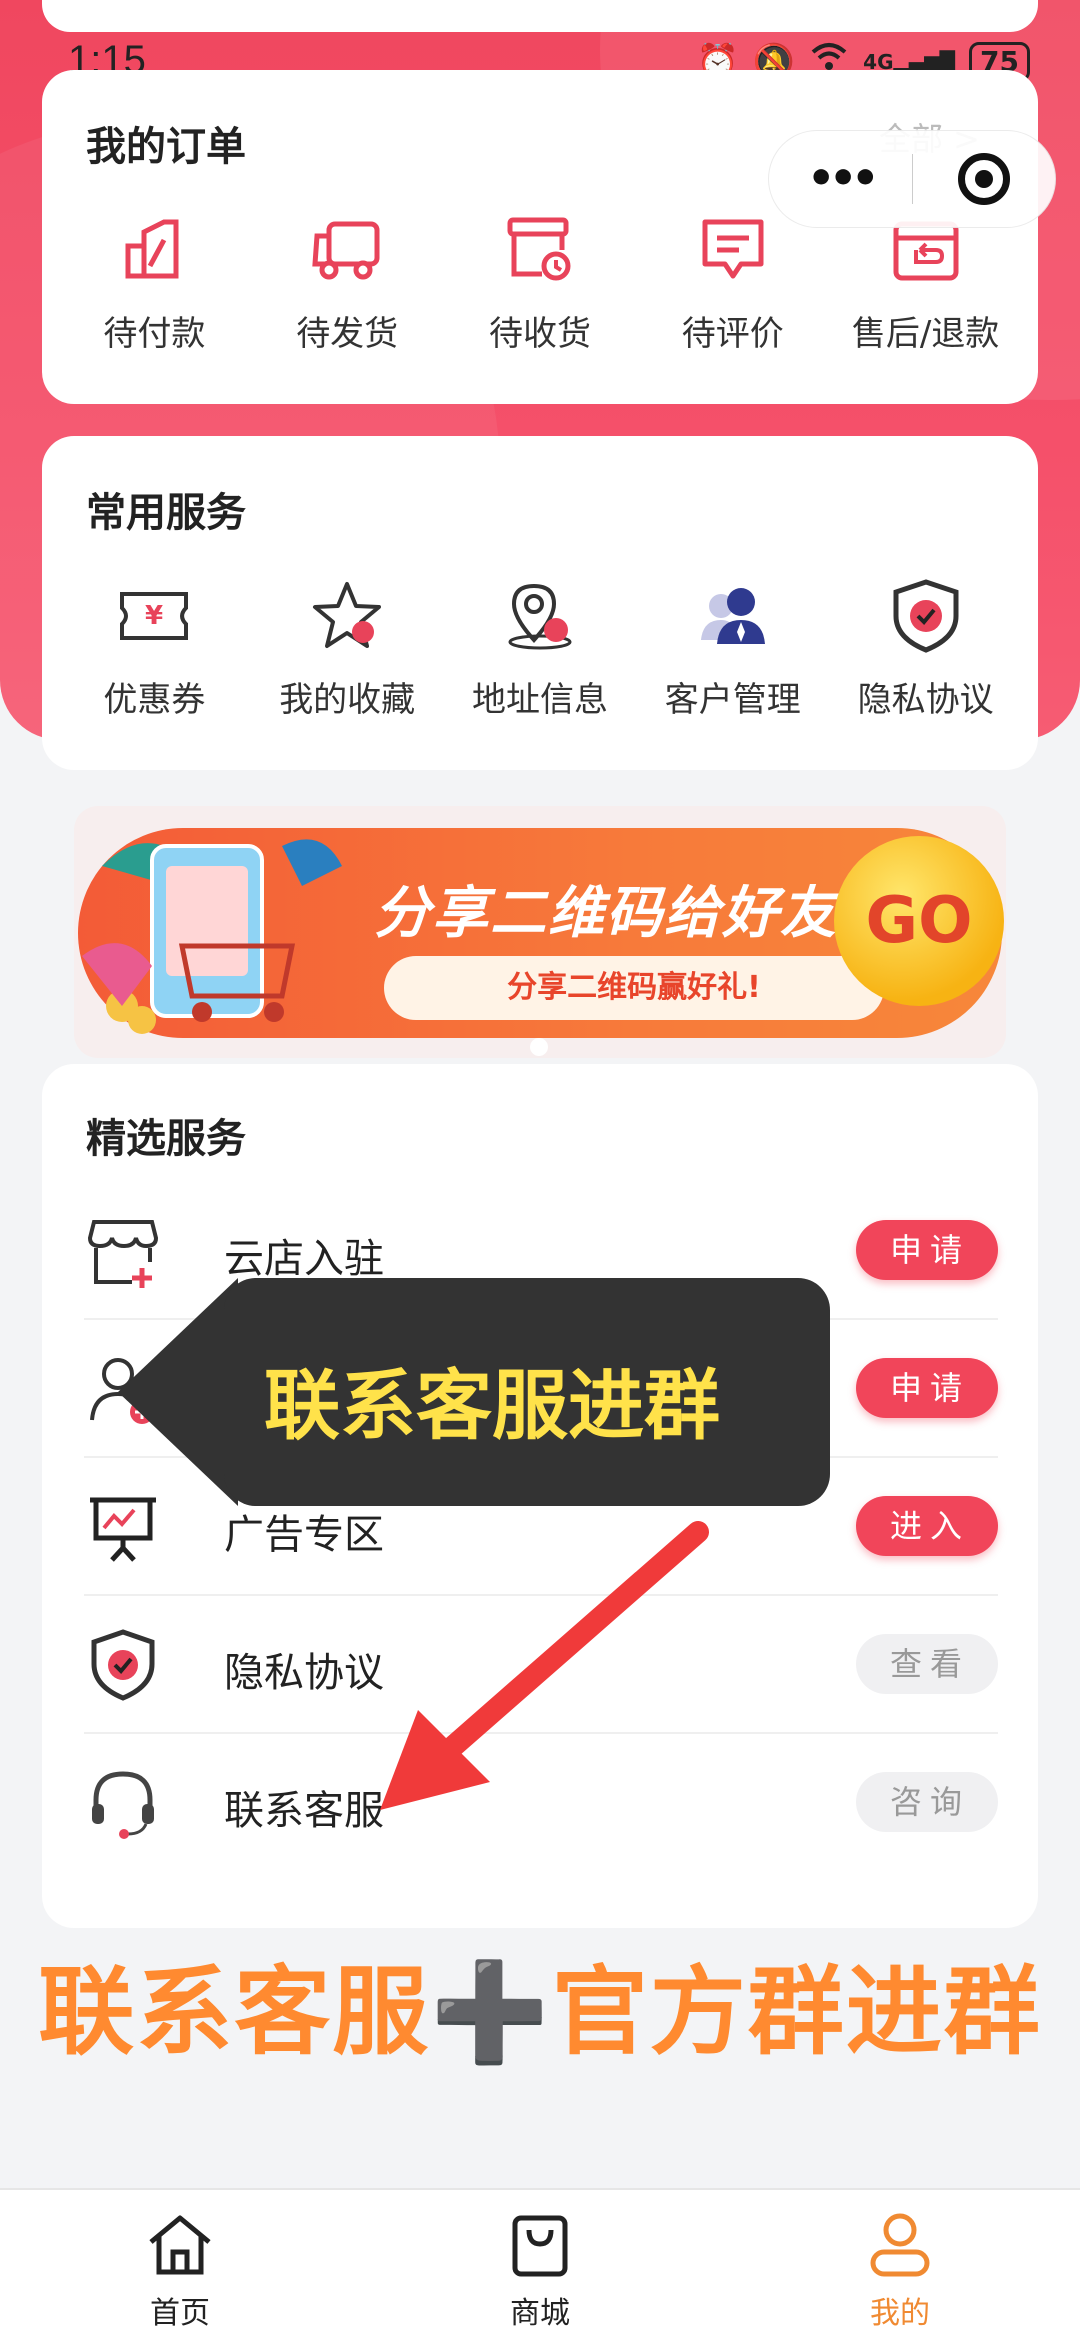 The height and width of the screenshot is (2340, 1080). What do you see at coordinates (927, 1526) in the screenshot?
I see `enter-button: 进入` at bounding box center [927, 1526].